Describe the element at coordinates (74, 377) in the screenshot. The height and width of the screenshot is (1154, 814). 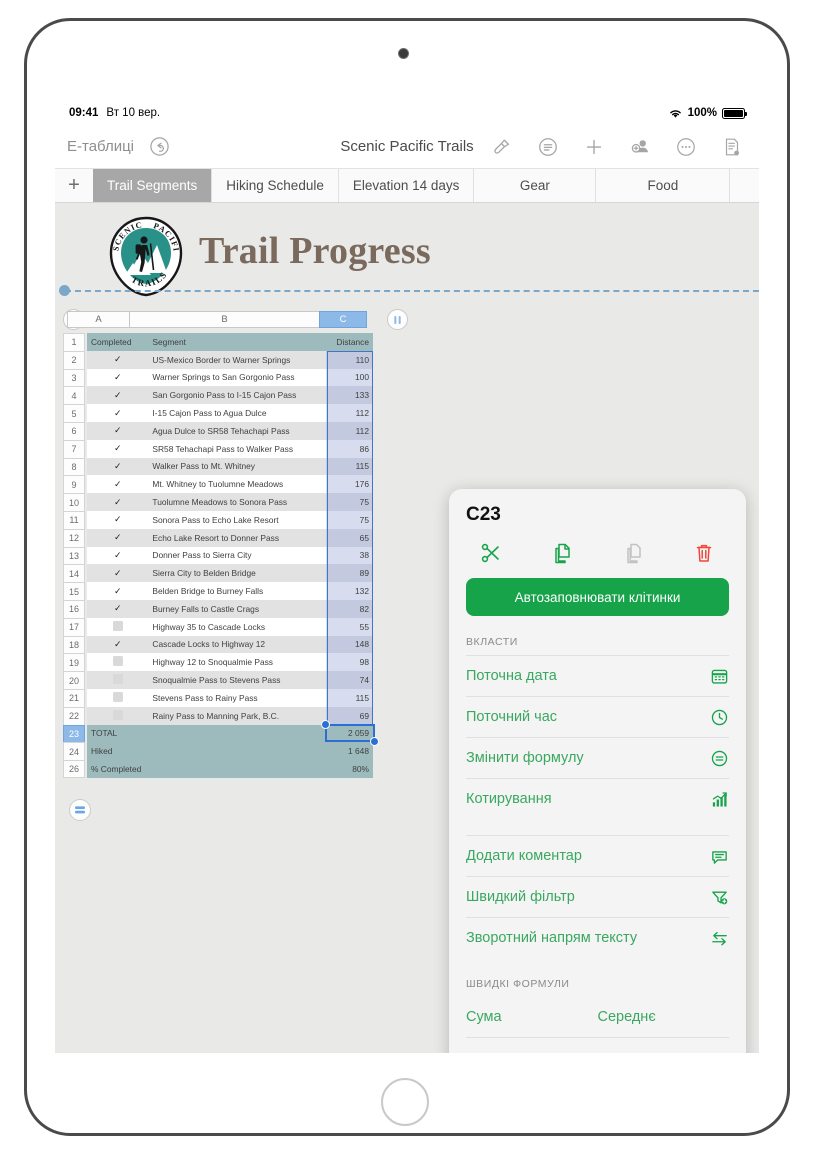
I see `row-header-3: 3` at that location.